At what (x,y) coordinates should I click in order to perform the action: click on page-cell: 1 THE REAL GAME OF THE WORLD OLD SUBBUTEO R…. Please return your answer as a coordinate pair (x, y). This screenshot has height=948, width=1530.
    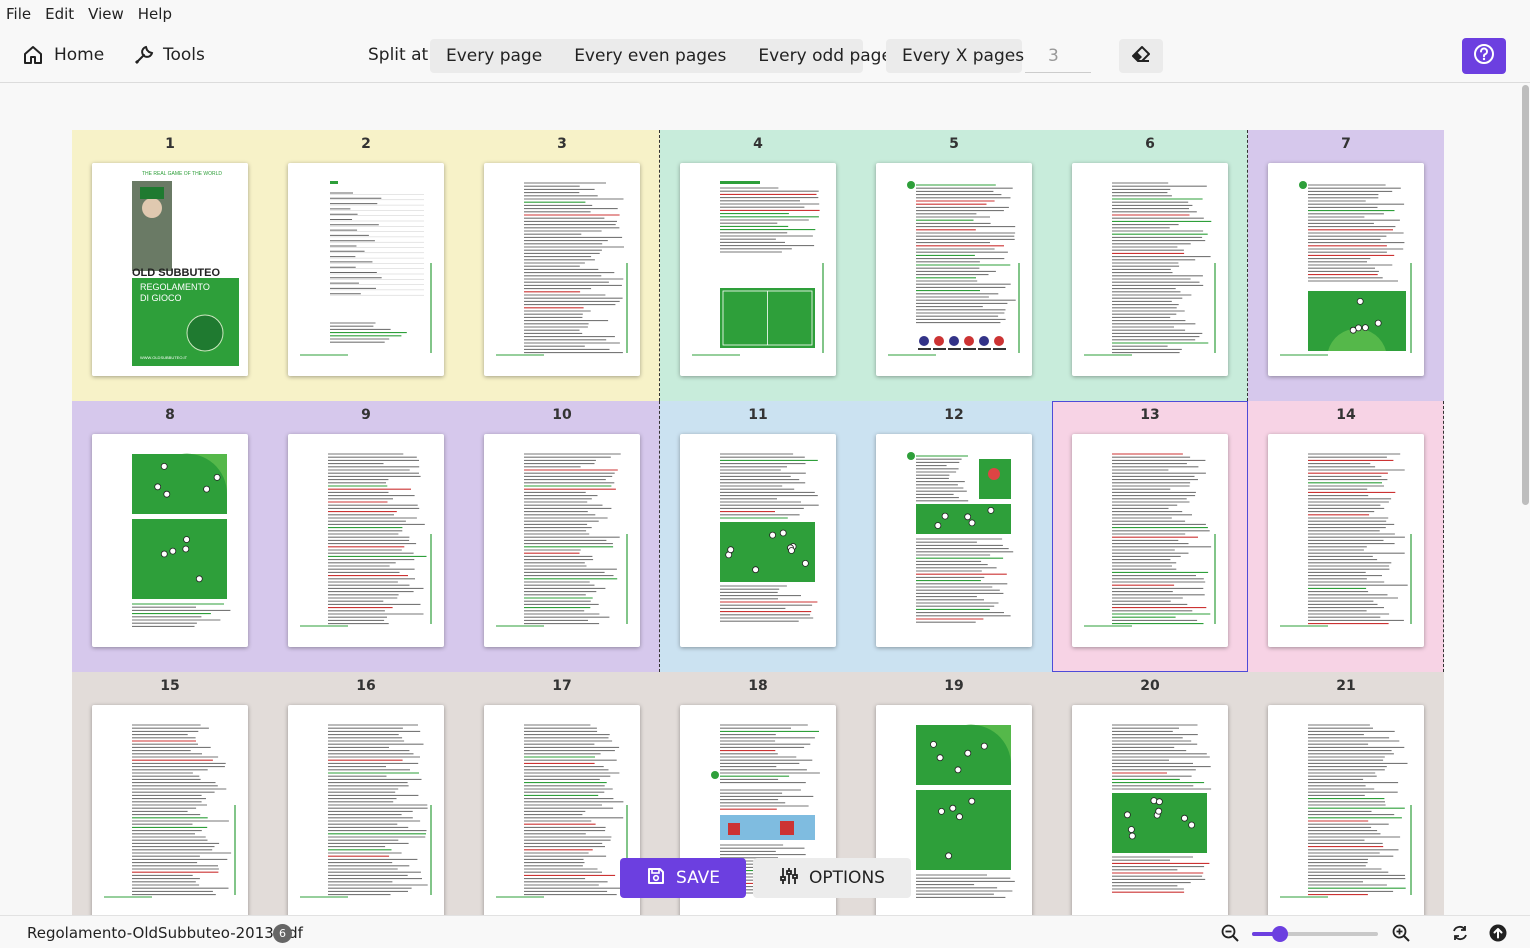
    Looking at the image, I should click on (170, 265).